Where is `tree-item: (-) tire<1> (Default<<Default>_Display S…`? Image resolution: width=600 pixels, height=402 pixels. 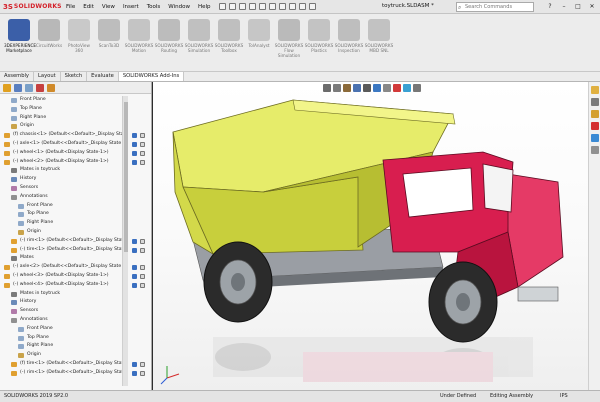 tree-item: (-) tire<1> (Default<<Default>_Display S… is located at coordinates (61, 250).